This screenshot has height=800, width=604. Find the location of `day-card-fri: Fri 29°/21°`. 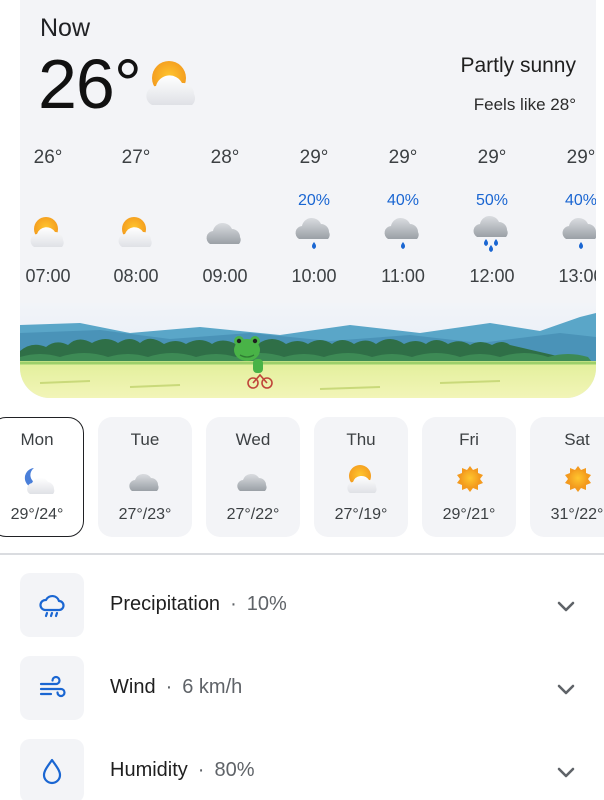

day-card-fri: Fri 29°/21° is located at coordinates (469, 477).